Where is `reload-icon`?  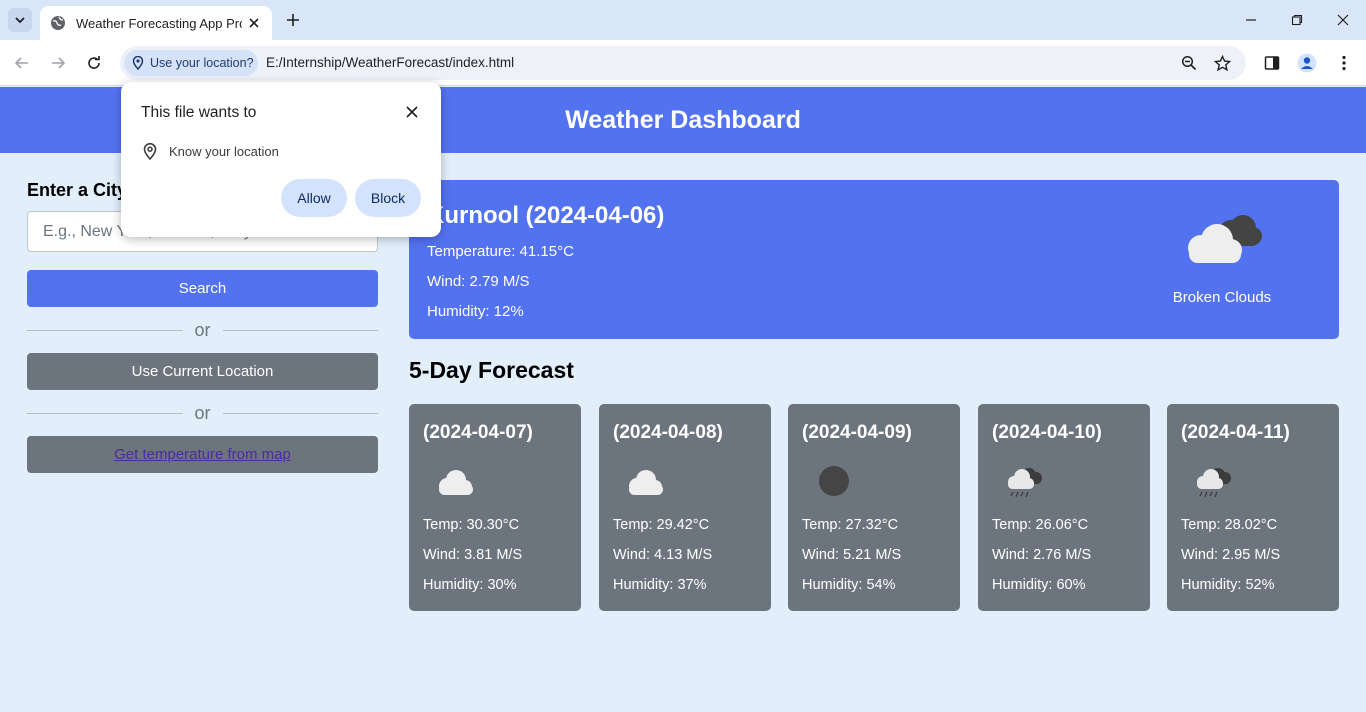 reload-icon is located at coordinates (94, 62).